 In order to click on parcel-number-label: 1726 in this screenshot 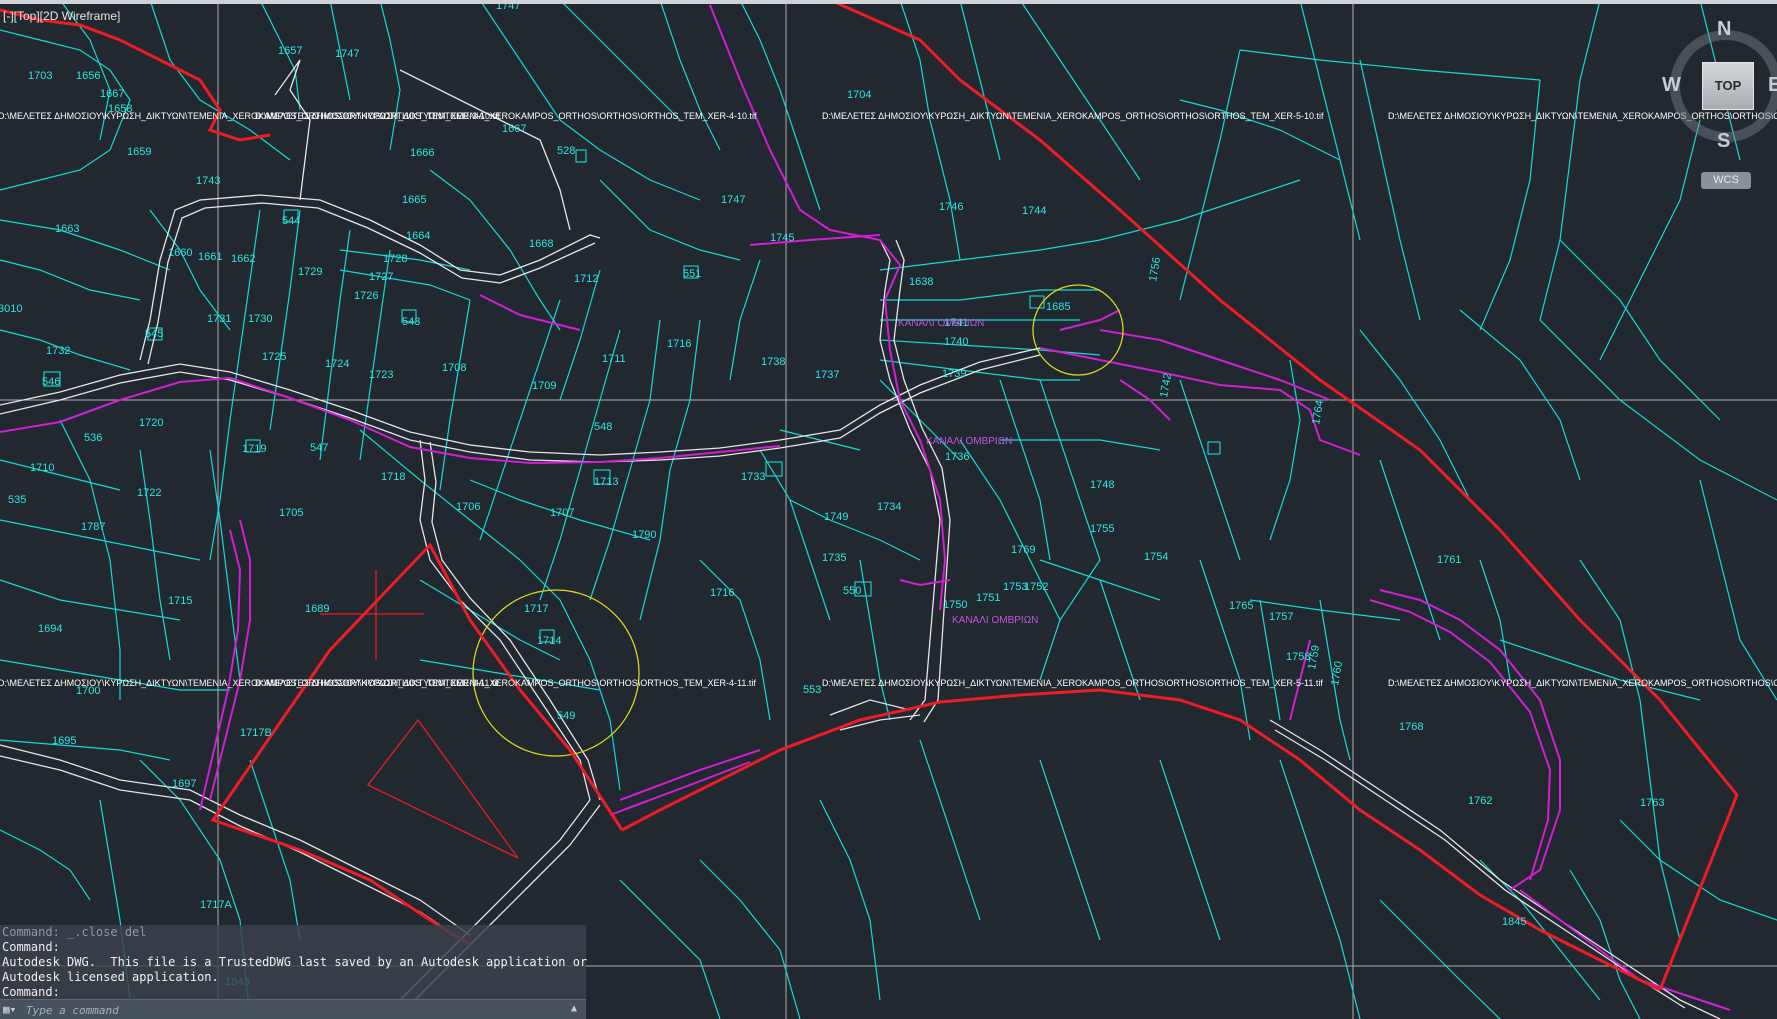, I will do `click(366, 296)`.